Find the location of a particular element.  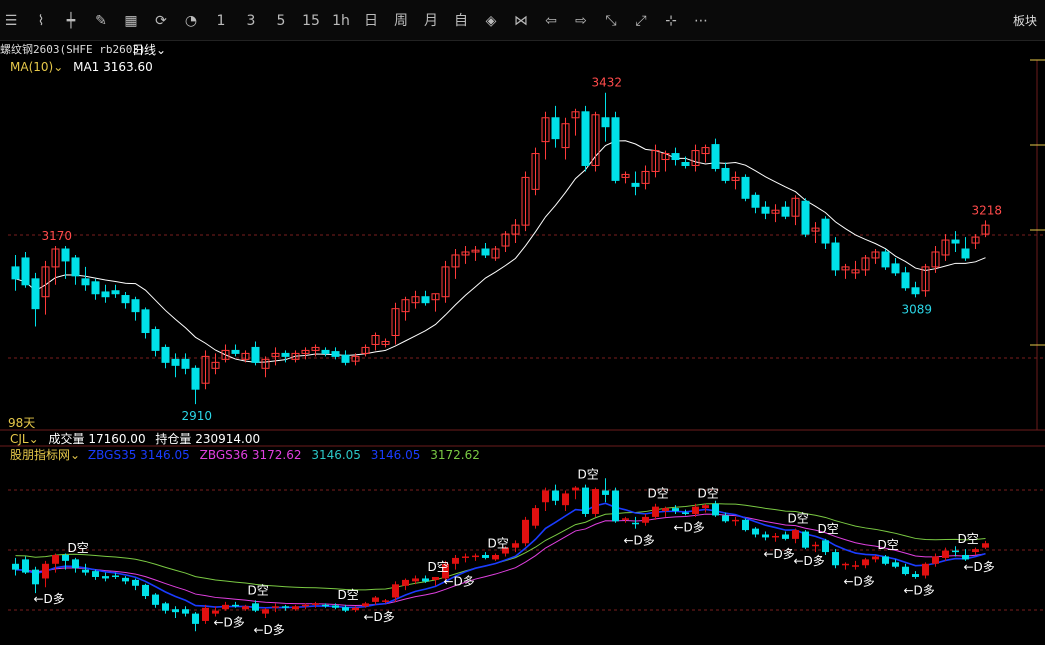

arrow-left-icon: ⇦ is located at coordinates (551, 21).